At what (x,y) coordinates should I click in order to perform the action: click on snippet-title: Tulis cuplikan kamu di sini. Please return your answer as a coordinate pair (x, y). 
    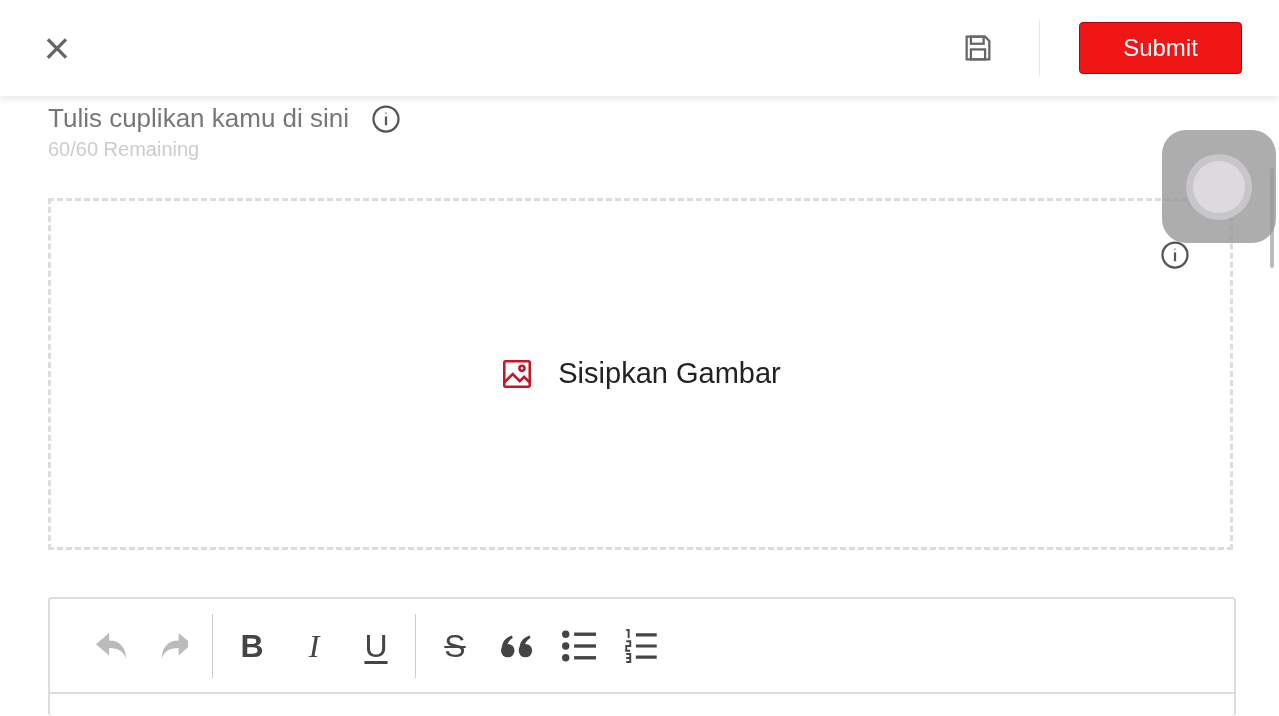
    Looking at the image, I should click on (199, 118).